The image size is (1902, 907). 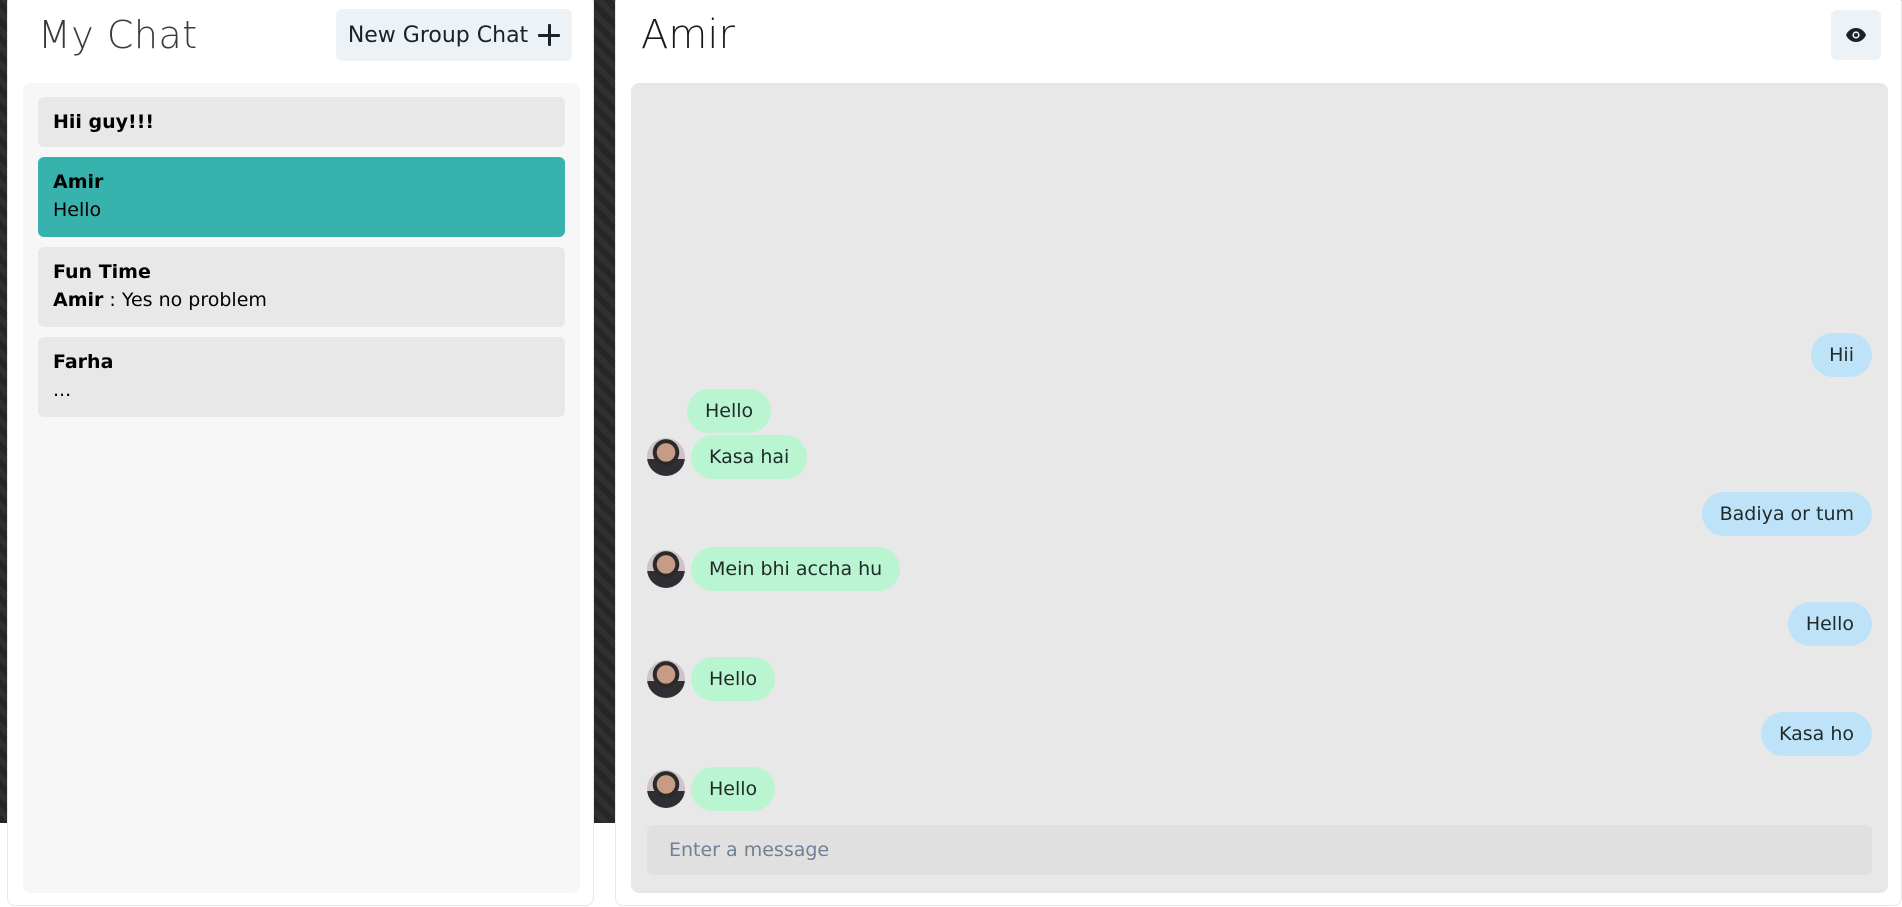 What do you see at coordinates (301, 122) in the screenshot?
I see `chat-item-hii-guy: Hii guy!!!` at bounding box center [301, 122].